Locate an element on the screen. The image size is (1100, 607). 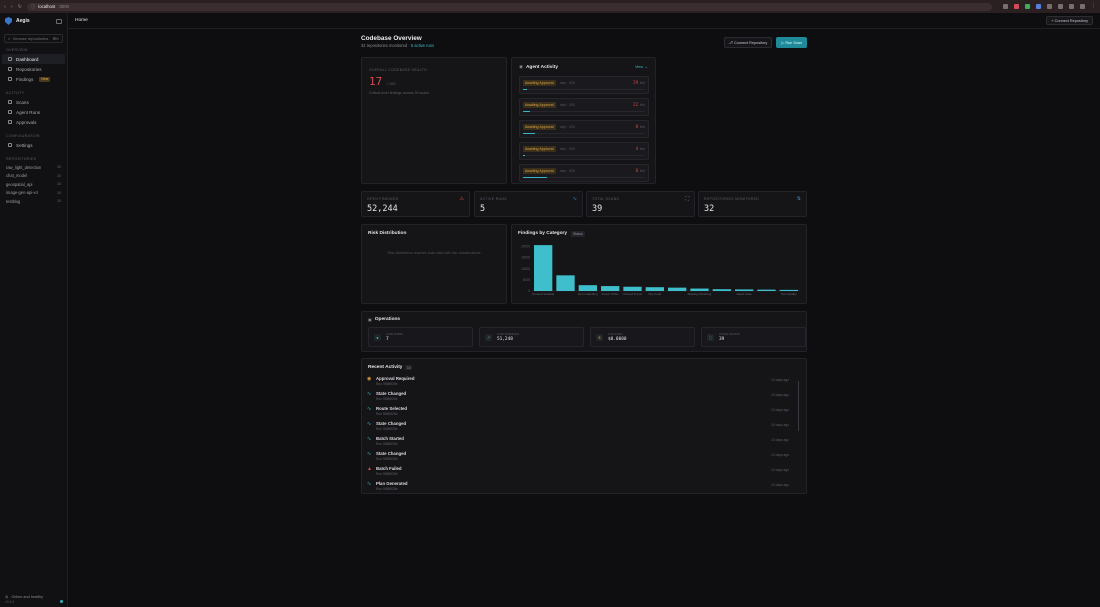
sidebar-item-findings: Findings New is located at coordinates (33, 79).